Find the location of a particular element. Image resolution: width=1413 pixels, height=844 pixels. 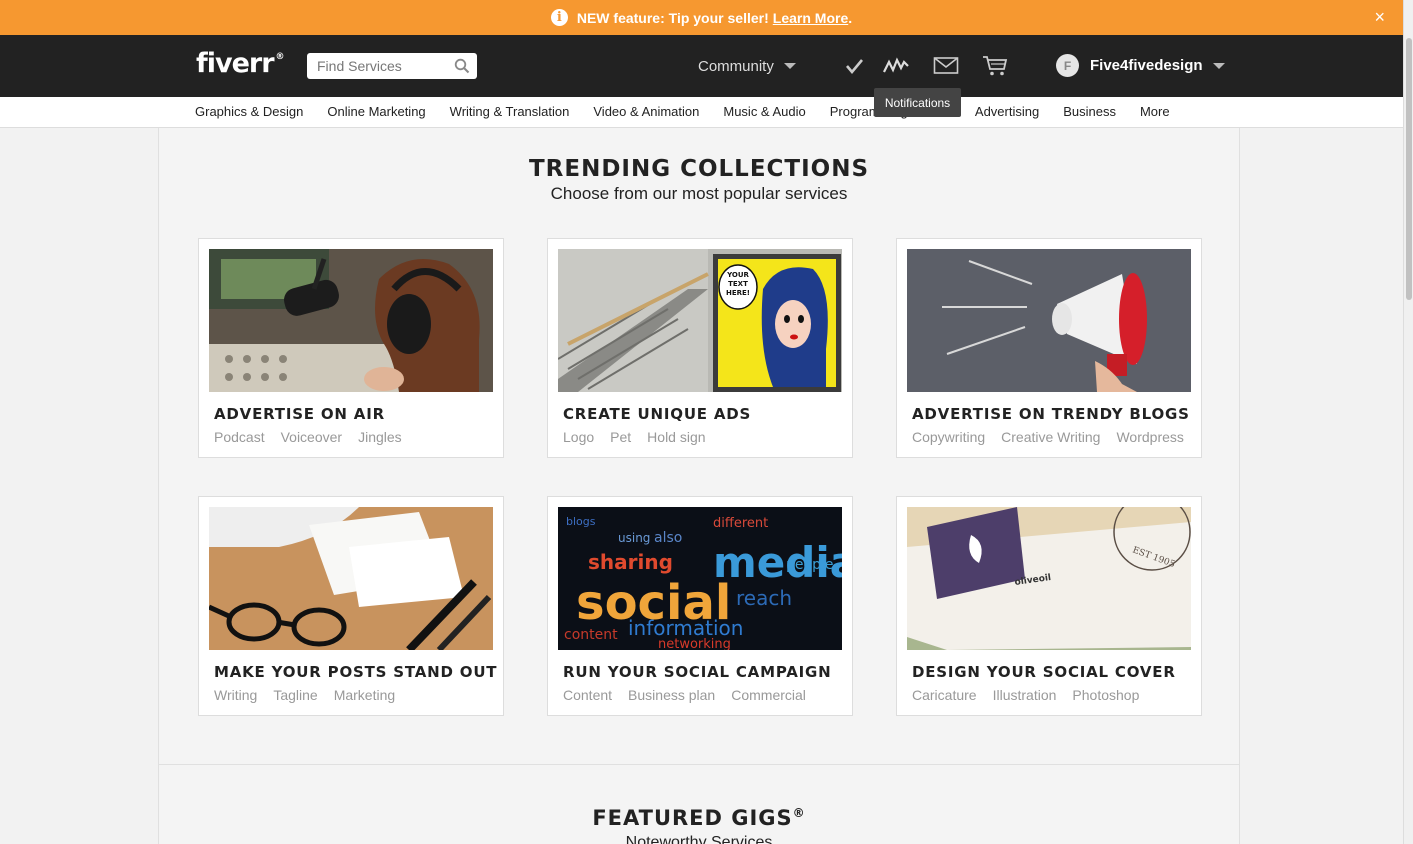

card-image-megaphone is located at coordinates (1049, 320).